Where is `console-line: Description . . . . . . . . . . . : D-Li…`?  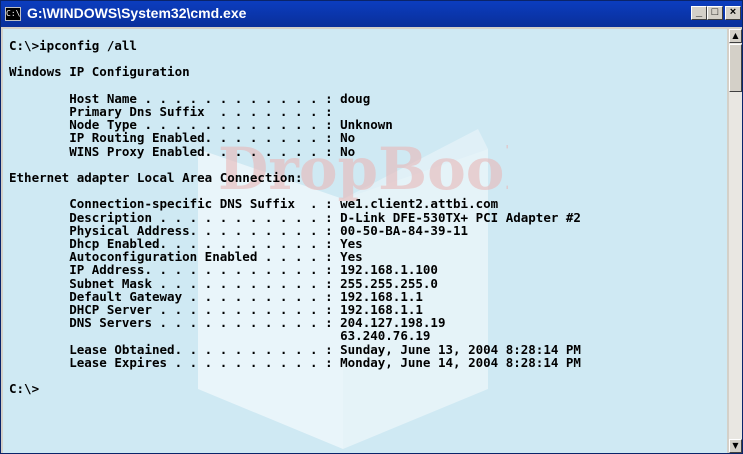
console-line: Description . . . . . . . . . . . : D-Li… is located at coordinates (295, 217).